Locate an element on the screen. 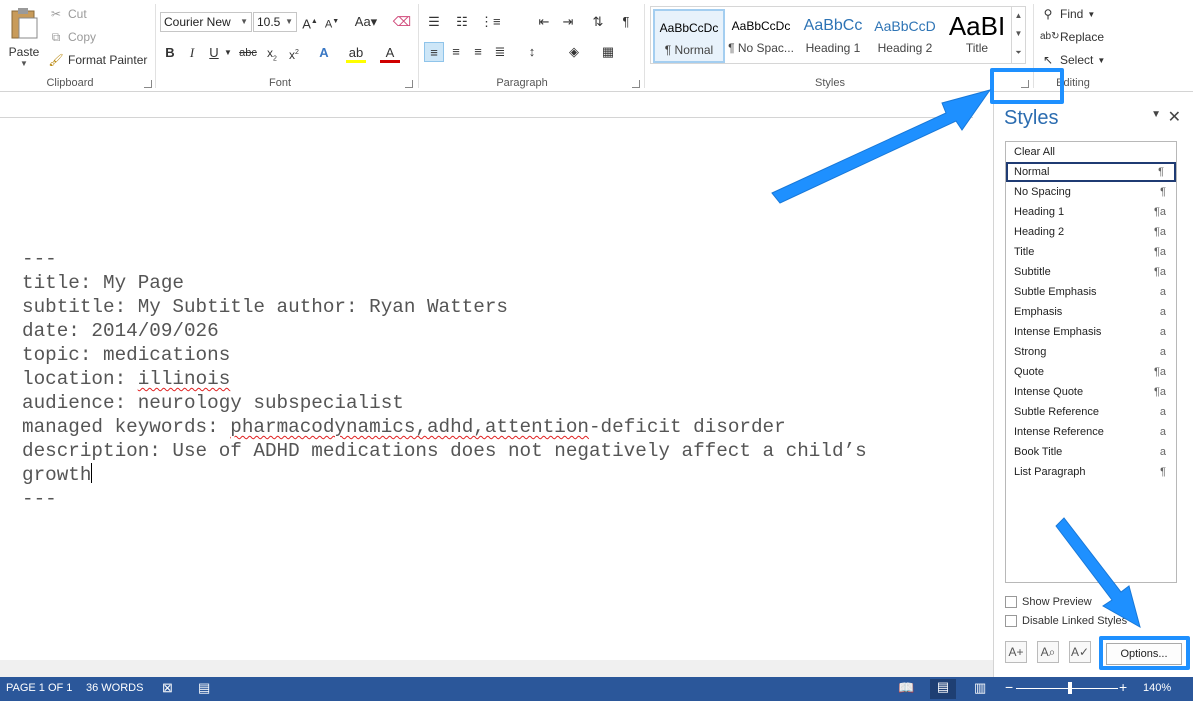 Image resolution: width=1193 pixels, height=701 pixels. justify-icon: ≣ is located at coordinates (500, 52).